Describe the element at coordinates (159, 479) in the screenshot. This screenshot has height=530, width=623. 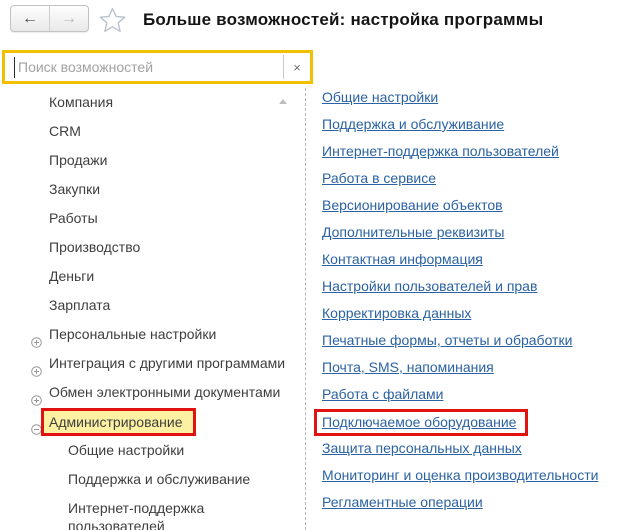
I see `category-label: Поддержка и обслуживание` at that location.